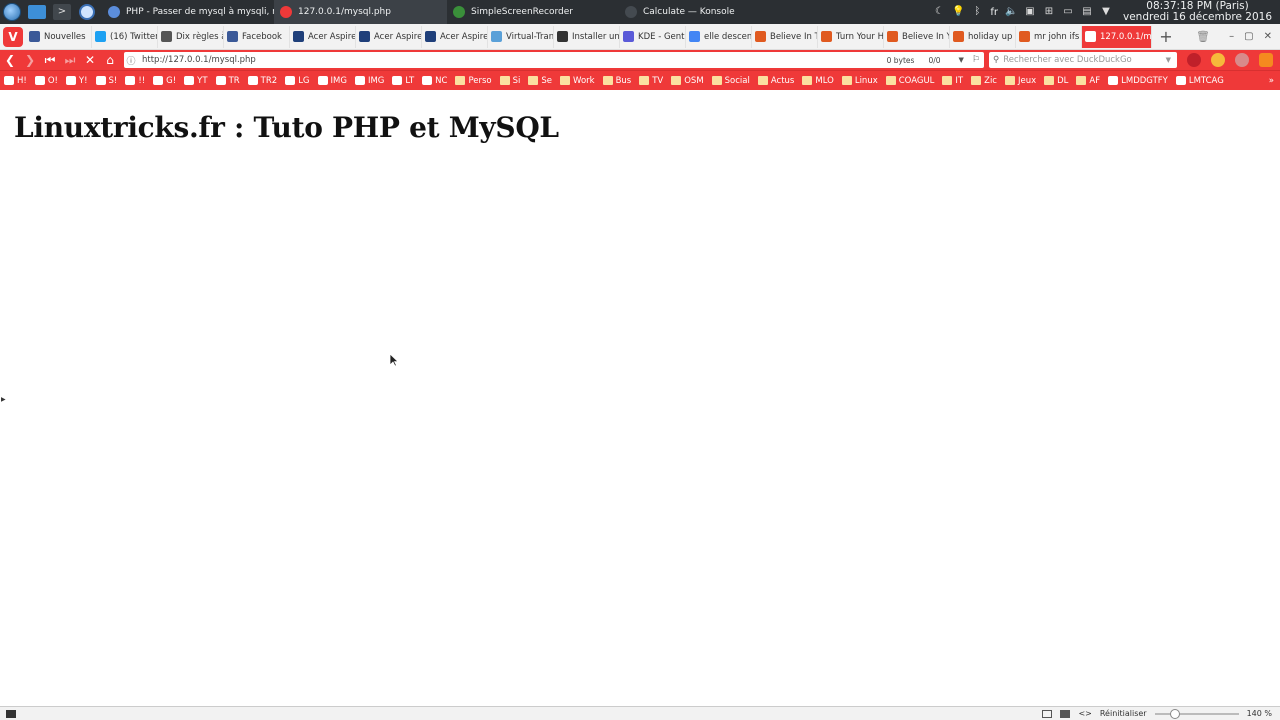 The width and height of the screenshot is (1280, 720). What do you see at coordinates (776, 80) in the screenshot?
I see `bookmark-folder: Actus` at bounding box center [776, 80].